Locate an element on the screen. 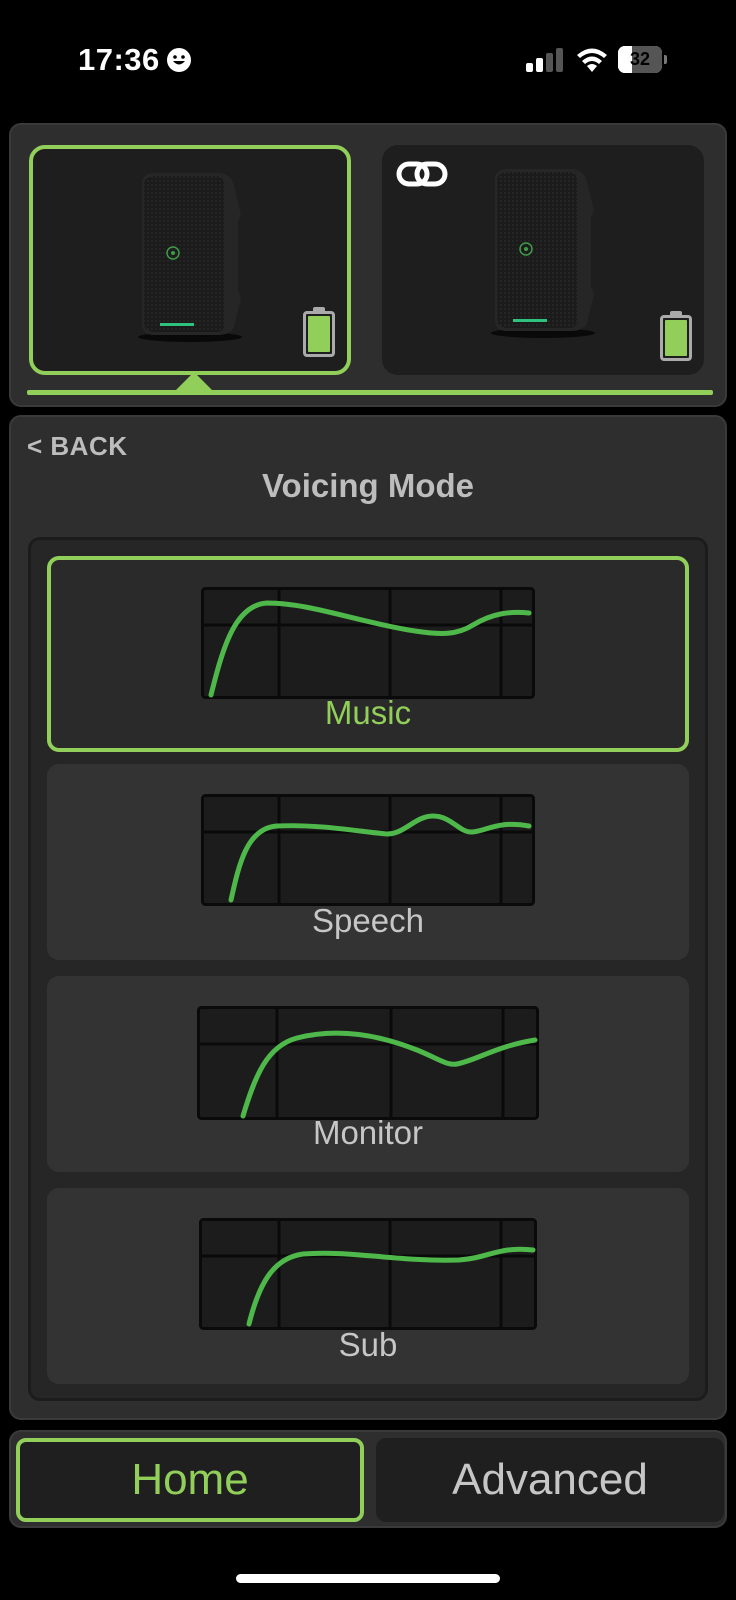  home-indicator is located at coordinates (368, 1578).